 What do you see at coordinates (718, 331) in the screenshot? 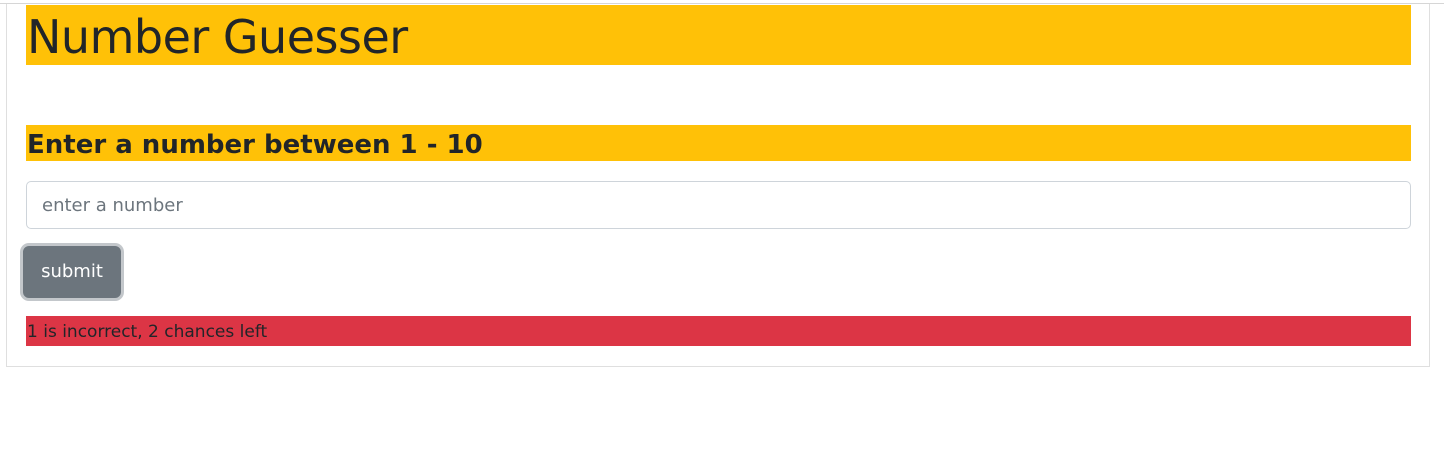
I see `result-message: 1 is incorrect, 2 chances left` at bounding box center [718, 331].